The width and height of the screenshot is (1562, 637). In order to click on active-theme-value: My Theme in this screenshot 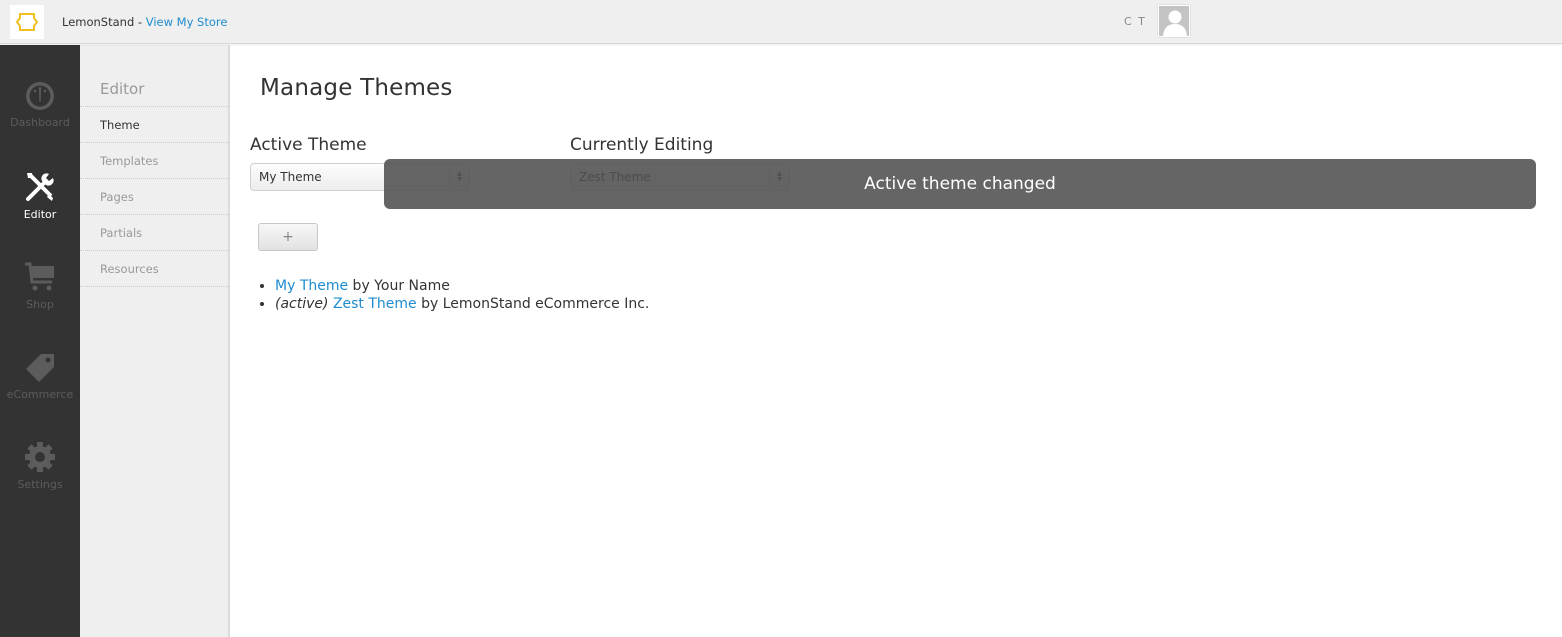, I will do `click(290, 177)`.